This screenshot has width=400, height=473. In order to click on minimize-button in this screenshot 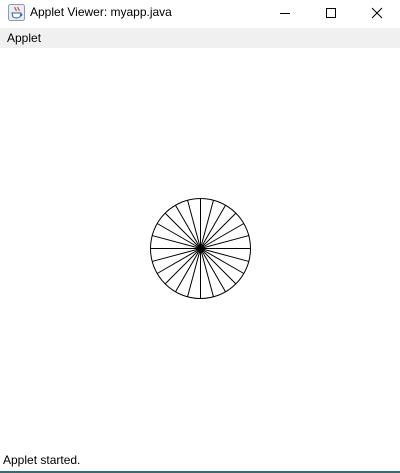, I will do `click(285, 13)`.